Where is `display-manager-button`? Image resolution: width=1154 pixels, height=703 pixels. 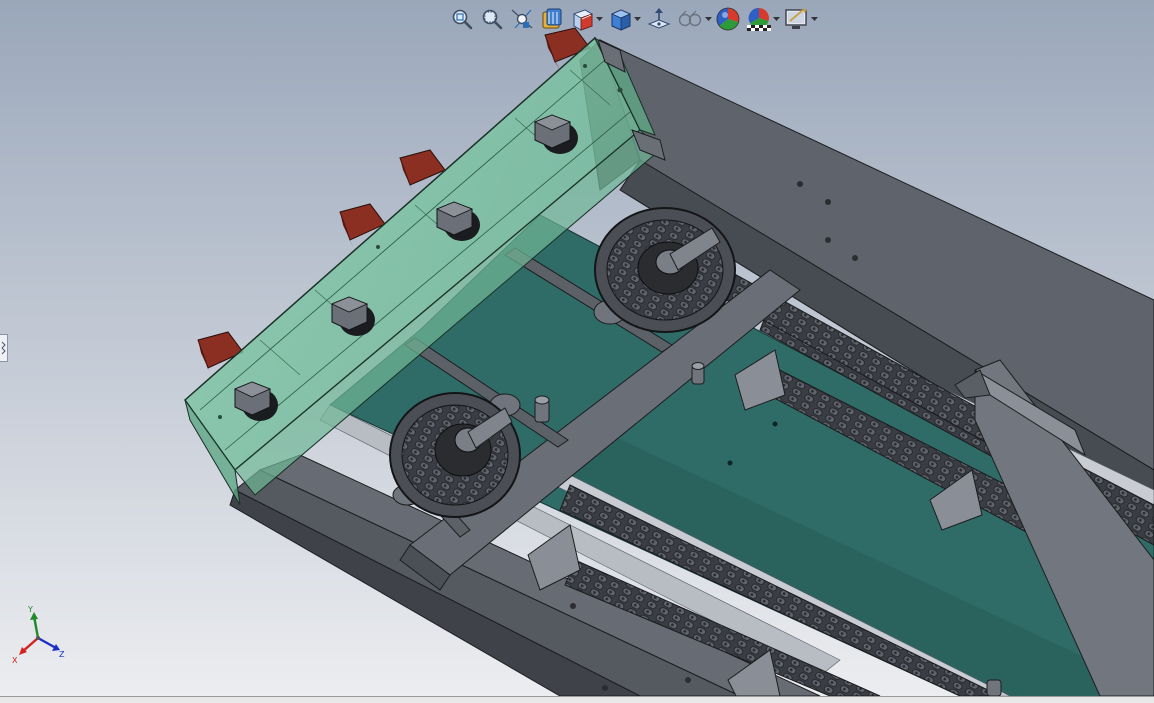
display-manager-button is located at coordinates (800, 19).